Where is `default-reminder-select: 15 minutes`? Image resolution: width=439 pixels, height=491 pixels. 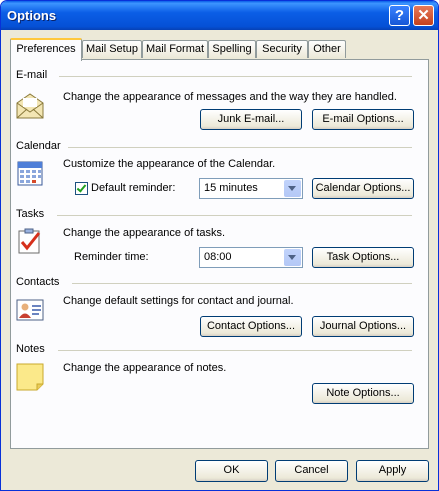
default-reminder-select: 15 minutes is located at coordinates (251, 188).